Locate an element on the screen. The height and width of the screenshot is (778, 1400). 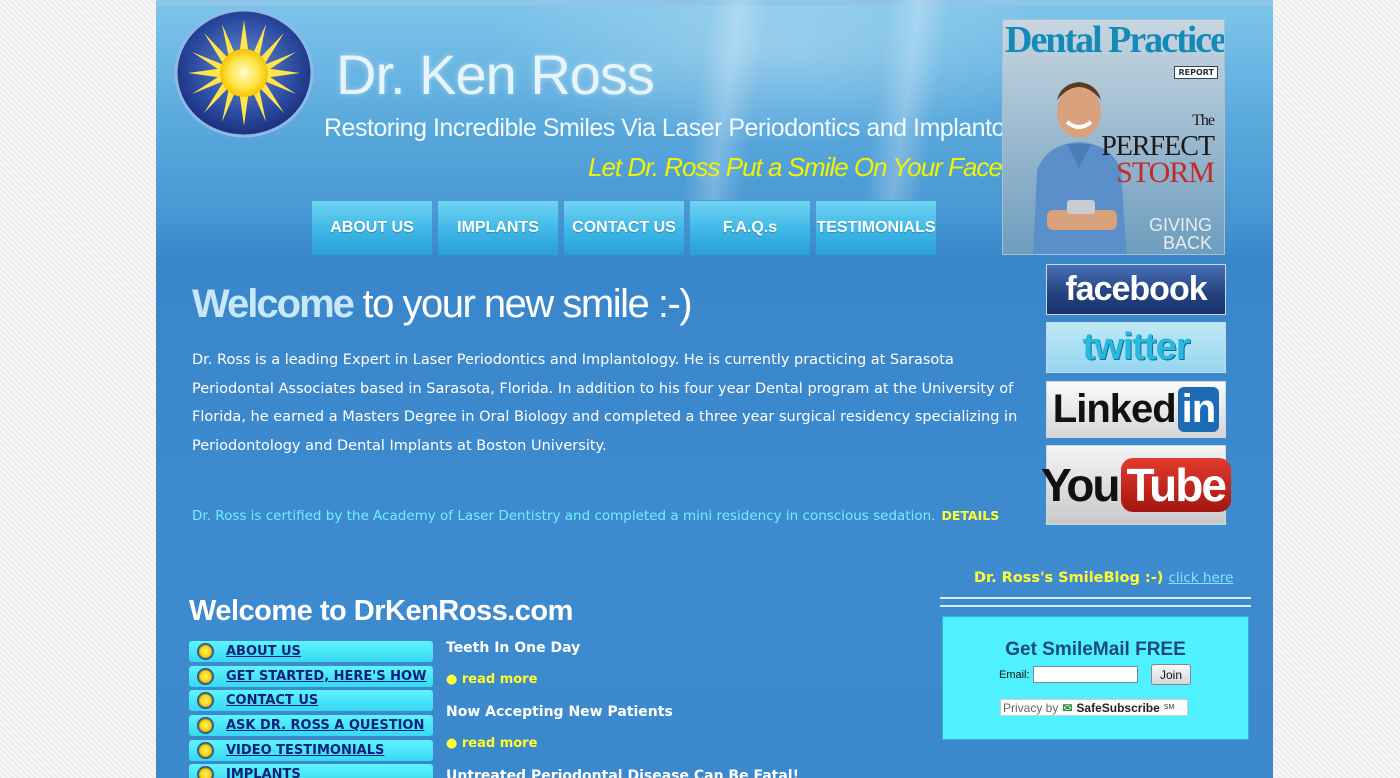
nav-contact-us: CONTACT US is located at coordinates (624, 228).